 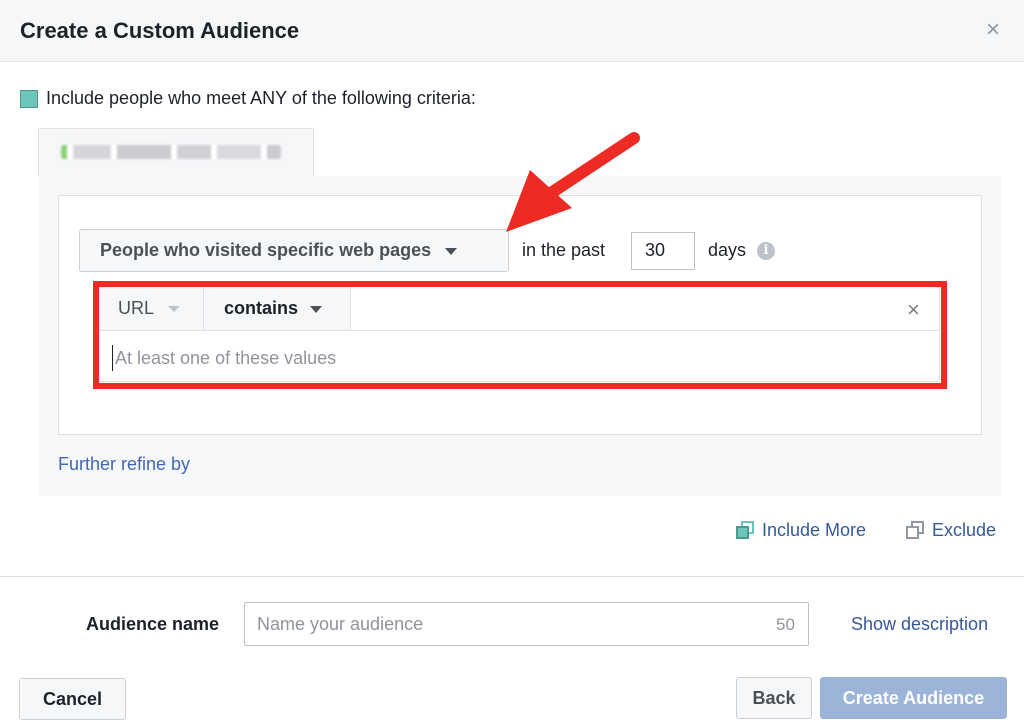 What do you see at coordinates (451, 251) in the screenshot?
I see `caret-down-icon` at bounding box center [451, 251].